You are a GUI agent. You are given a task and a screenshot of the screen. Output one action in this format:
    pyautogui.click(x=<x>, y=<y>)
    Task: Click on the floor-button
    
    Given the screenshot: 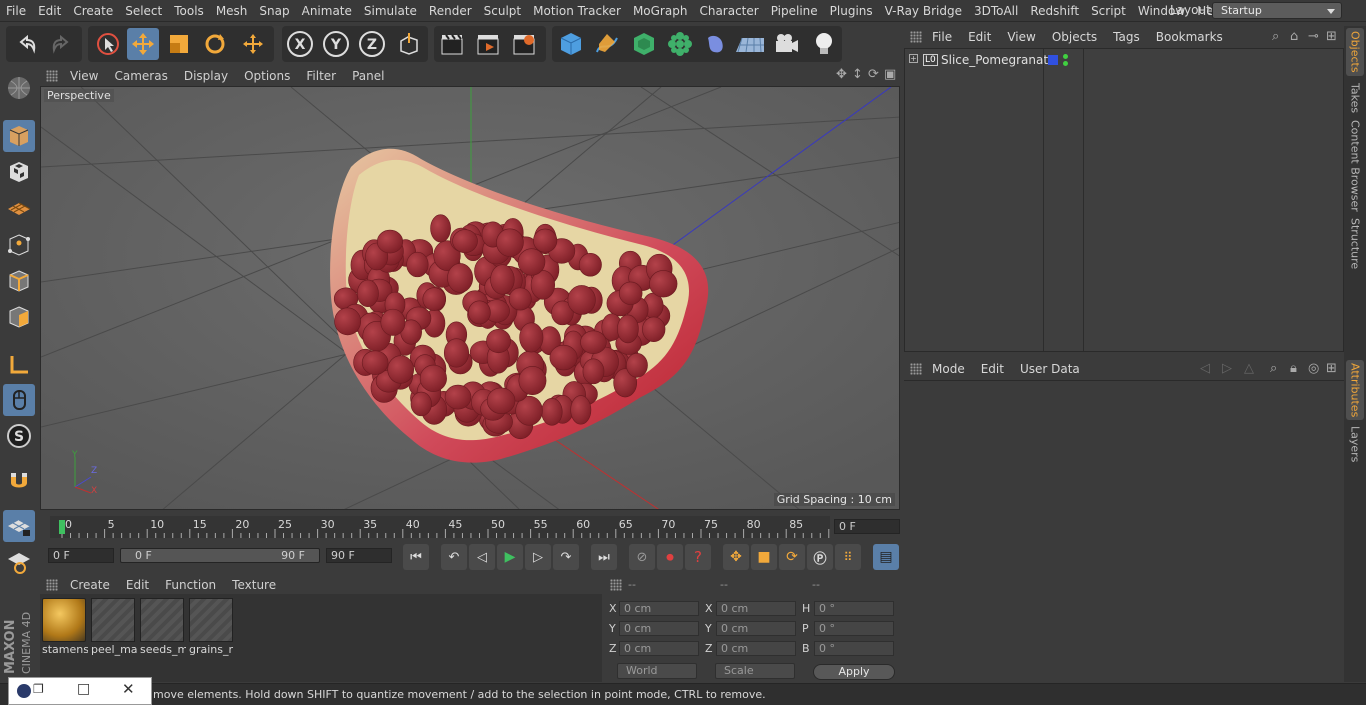 What is the action you would take?
    pyautogui.click(x=750, y=44)
    